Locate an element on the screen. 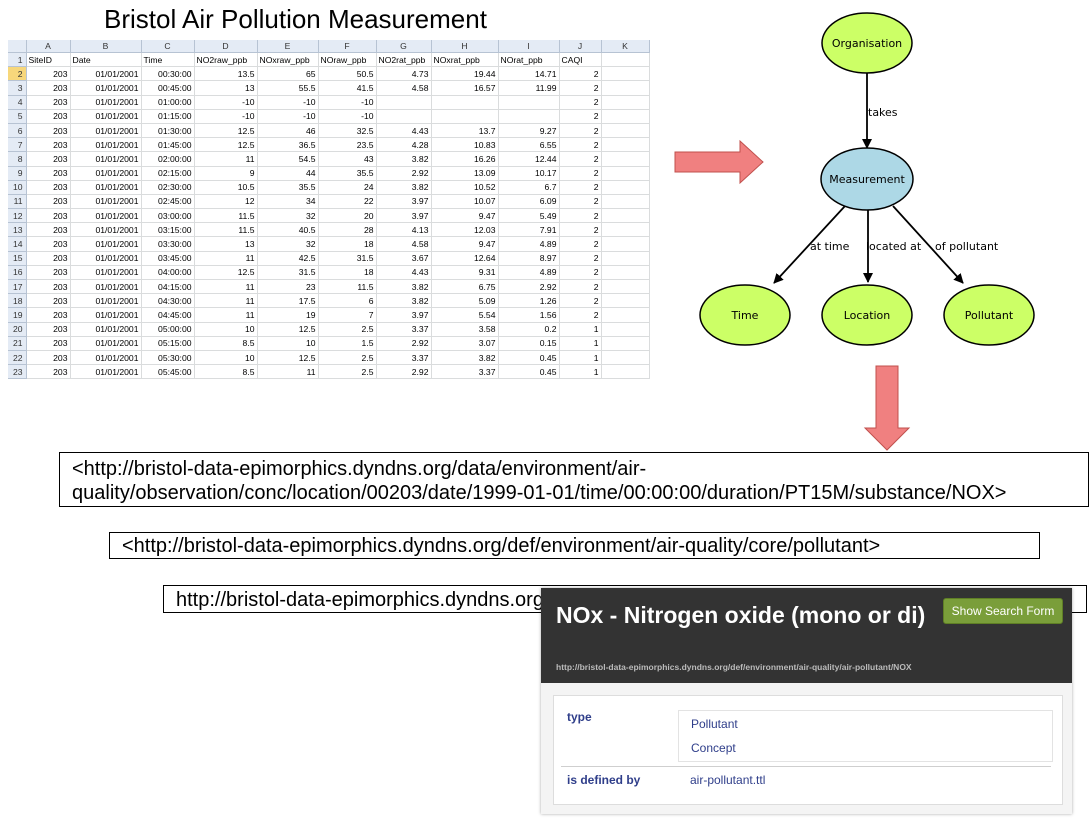  edge-label-of-pollutant: of pollutant is located at coordinates (967, 246).